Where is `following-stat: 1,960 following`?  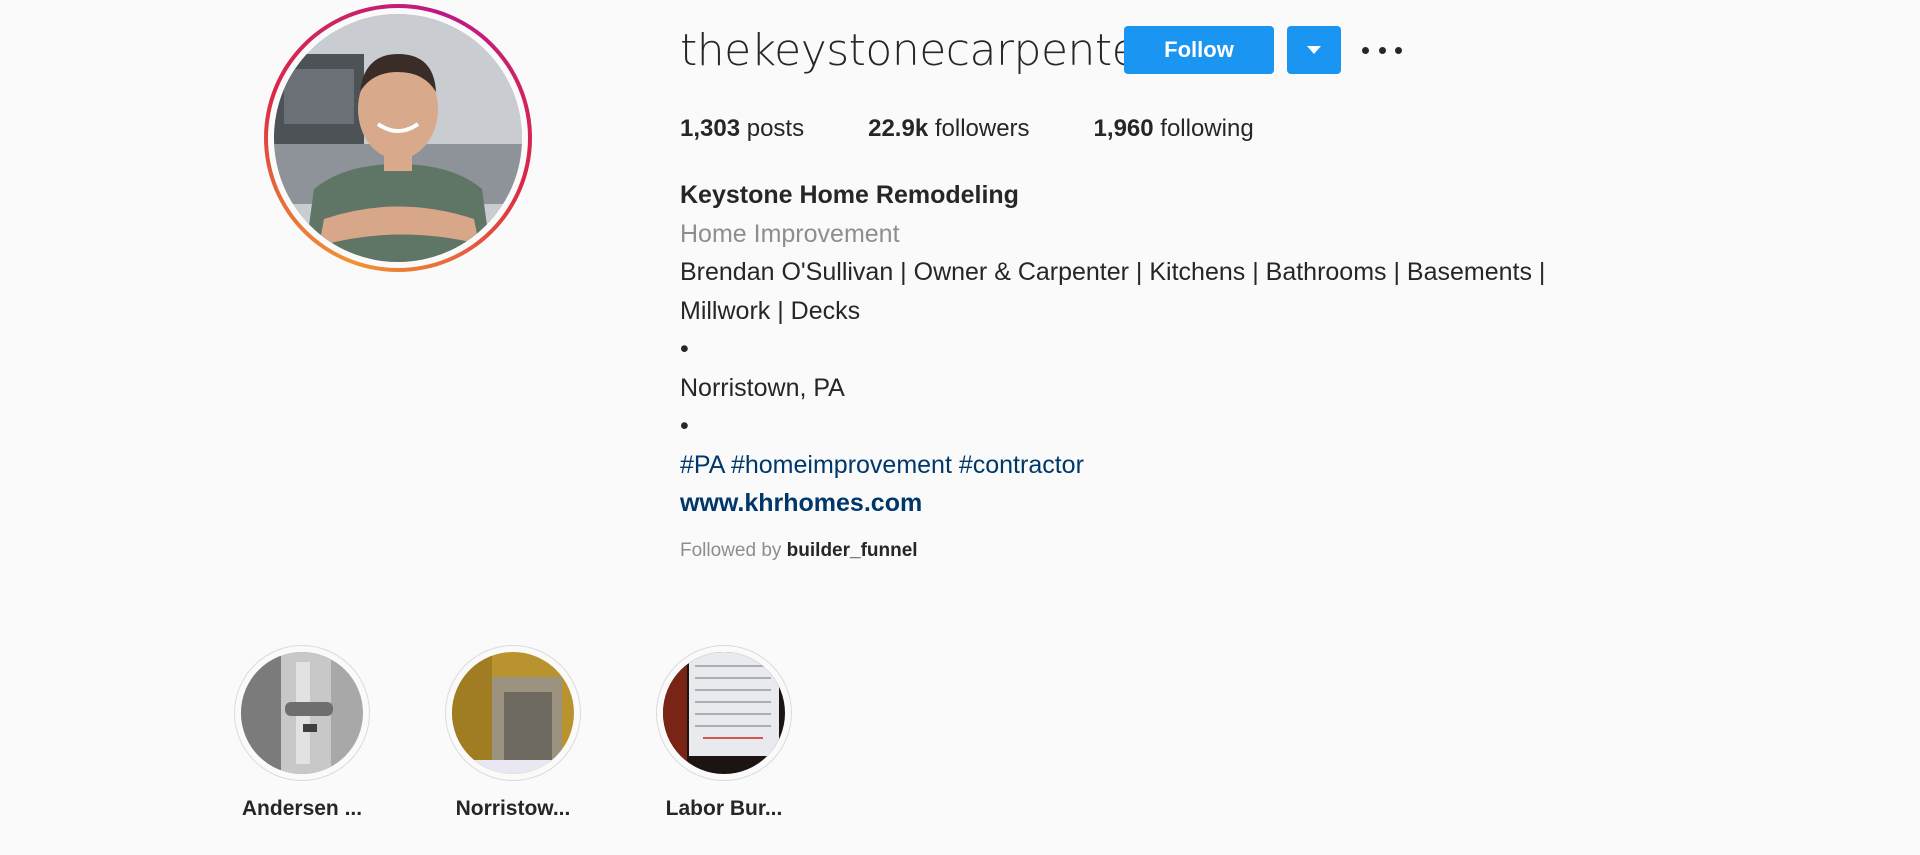 following-stat: 1,960 following is located at coordinates (1174, 129).